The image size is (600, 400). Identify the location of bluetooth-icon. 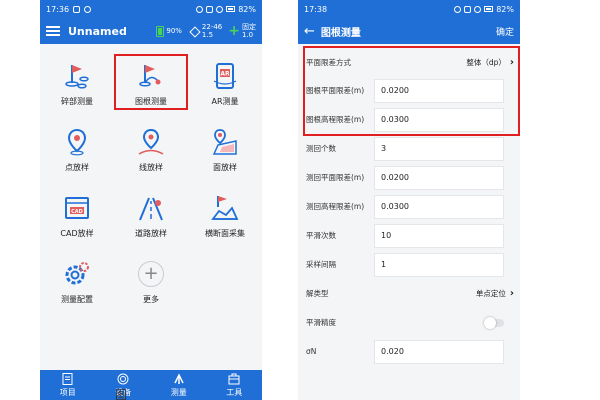
(458, 9).